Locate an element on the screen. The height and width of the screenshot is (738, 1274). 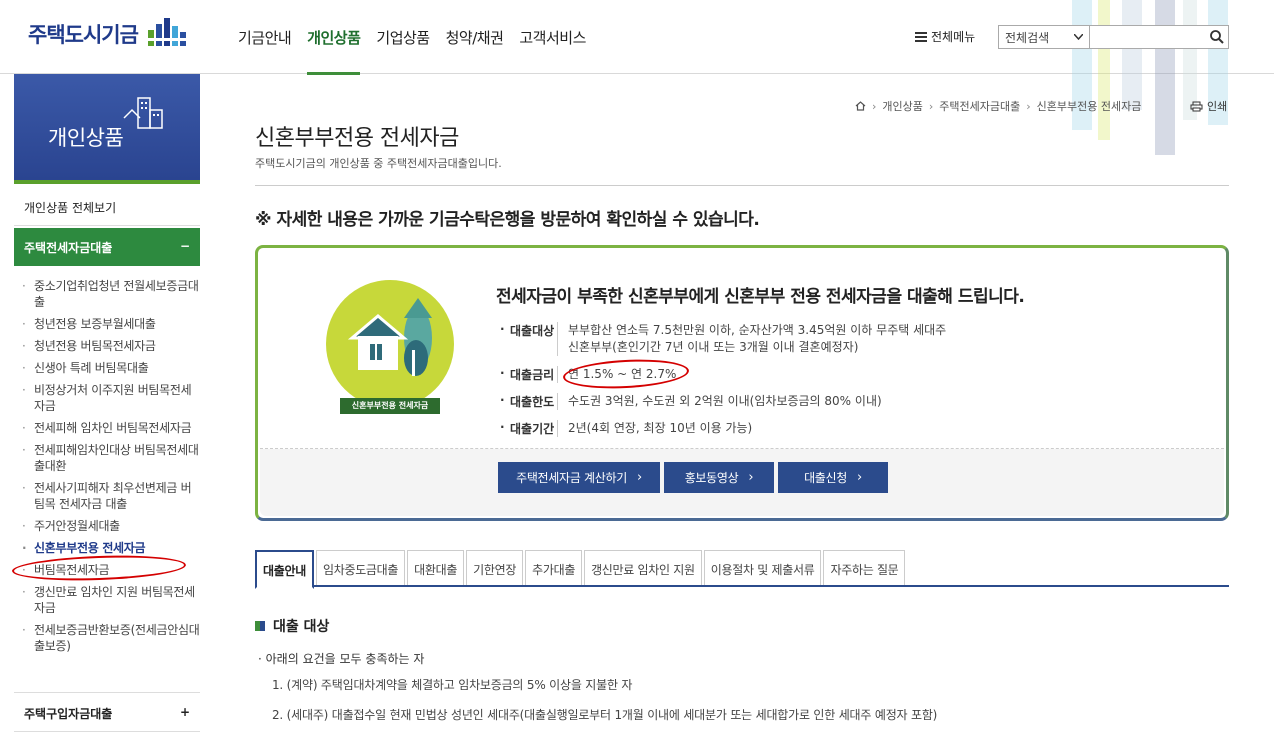
sidebar-group-jeonse: 주택전세자금대출 − is located at coordinates (107, 247).